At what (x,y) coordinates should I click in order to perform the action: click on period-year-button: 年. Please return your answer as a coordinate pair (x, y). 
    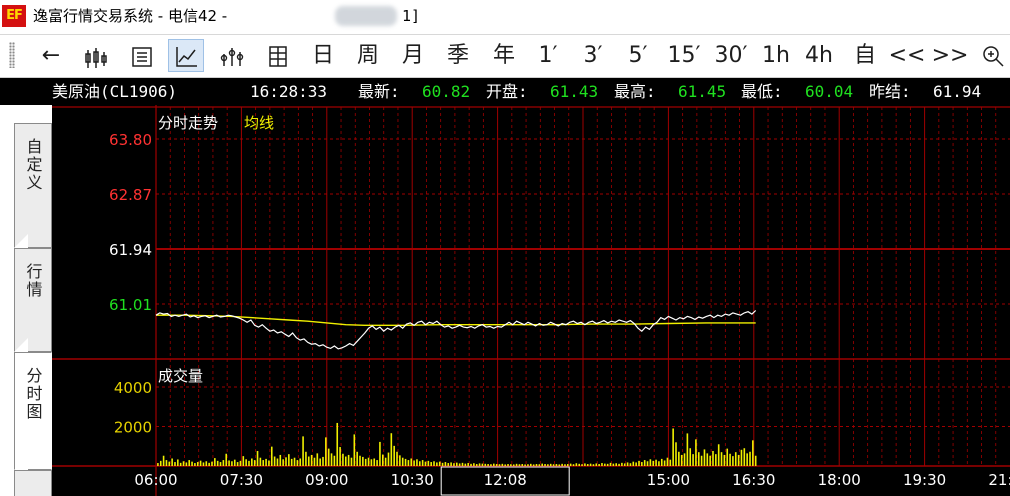
    Looking at the image, I should click on (504, 55).